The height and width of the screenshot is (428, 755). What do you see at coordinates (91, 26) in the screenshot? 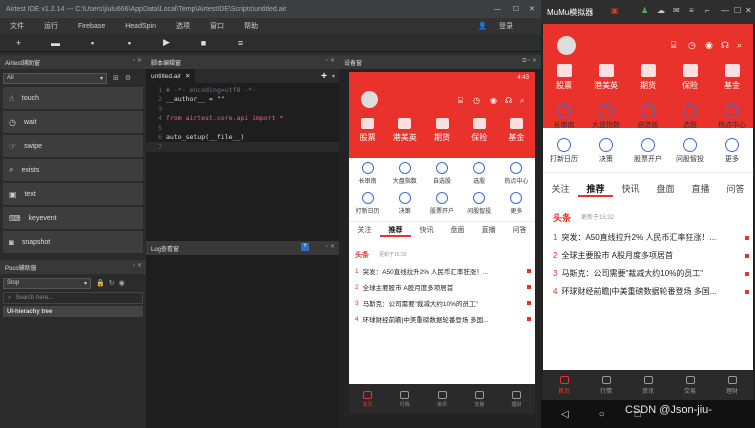
I see `menu-firebase: Firebase` at bounding box center [91, 26].